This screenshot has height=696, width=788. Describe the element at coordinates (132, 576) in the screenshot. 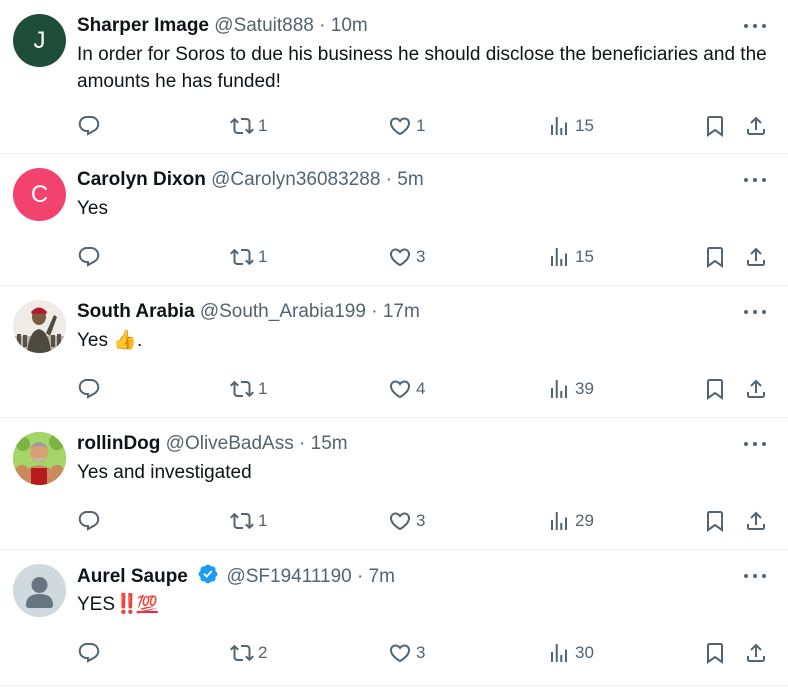

I see `display-name: Aurel Saupe` at that location.